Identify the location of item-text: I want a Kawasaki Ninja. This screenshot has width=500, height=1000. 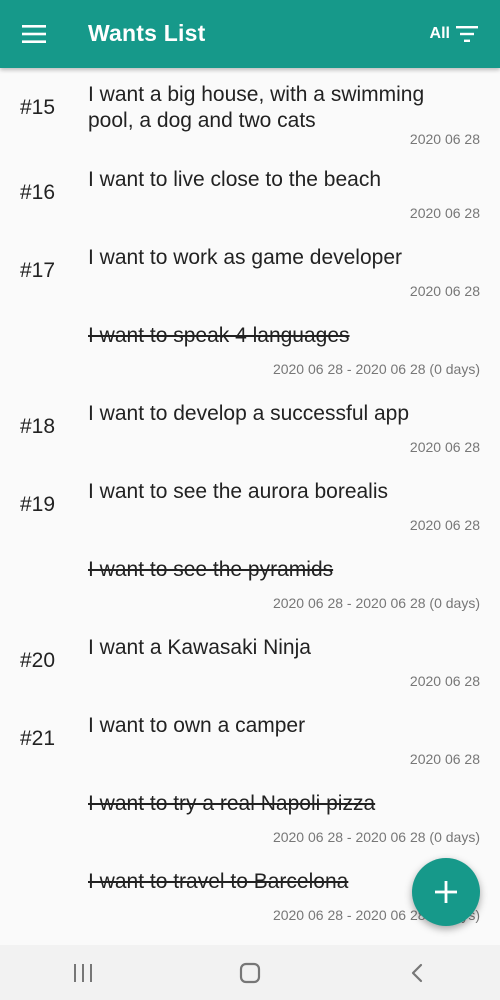
(199, 647).